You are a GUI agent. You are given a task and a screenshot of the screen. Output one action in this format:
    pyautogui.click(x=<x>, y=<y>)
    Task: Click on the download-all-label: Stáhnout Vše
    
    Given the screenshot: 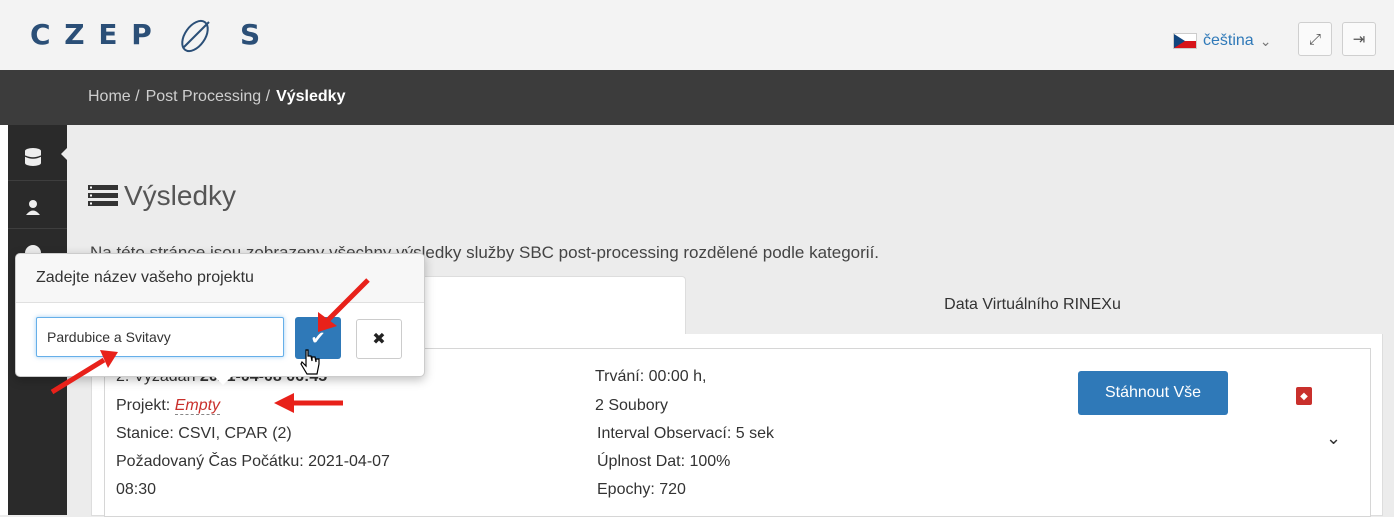 What is the action you would take?
    pyautogui.click(x=1153, y=392)
    